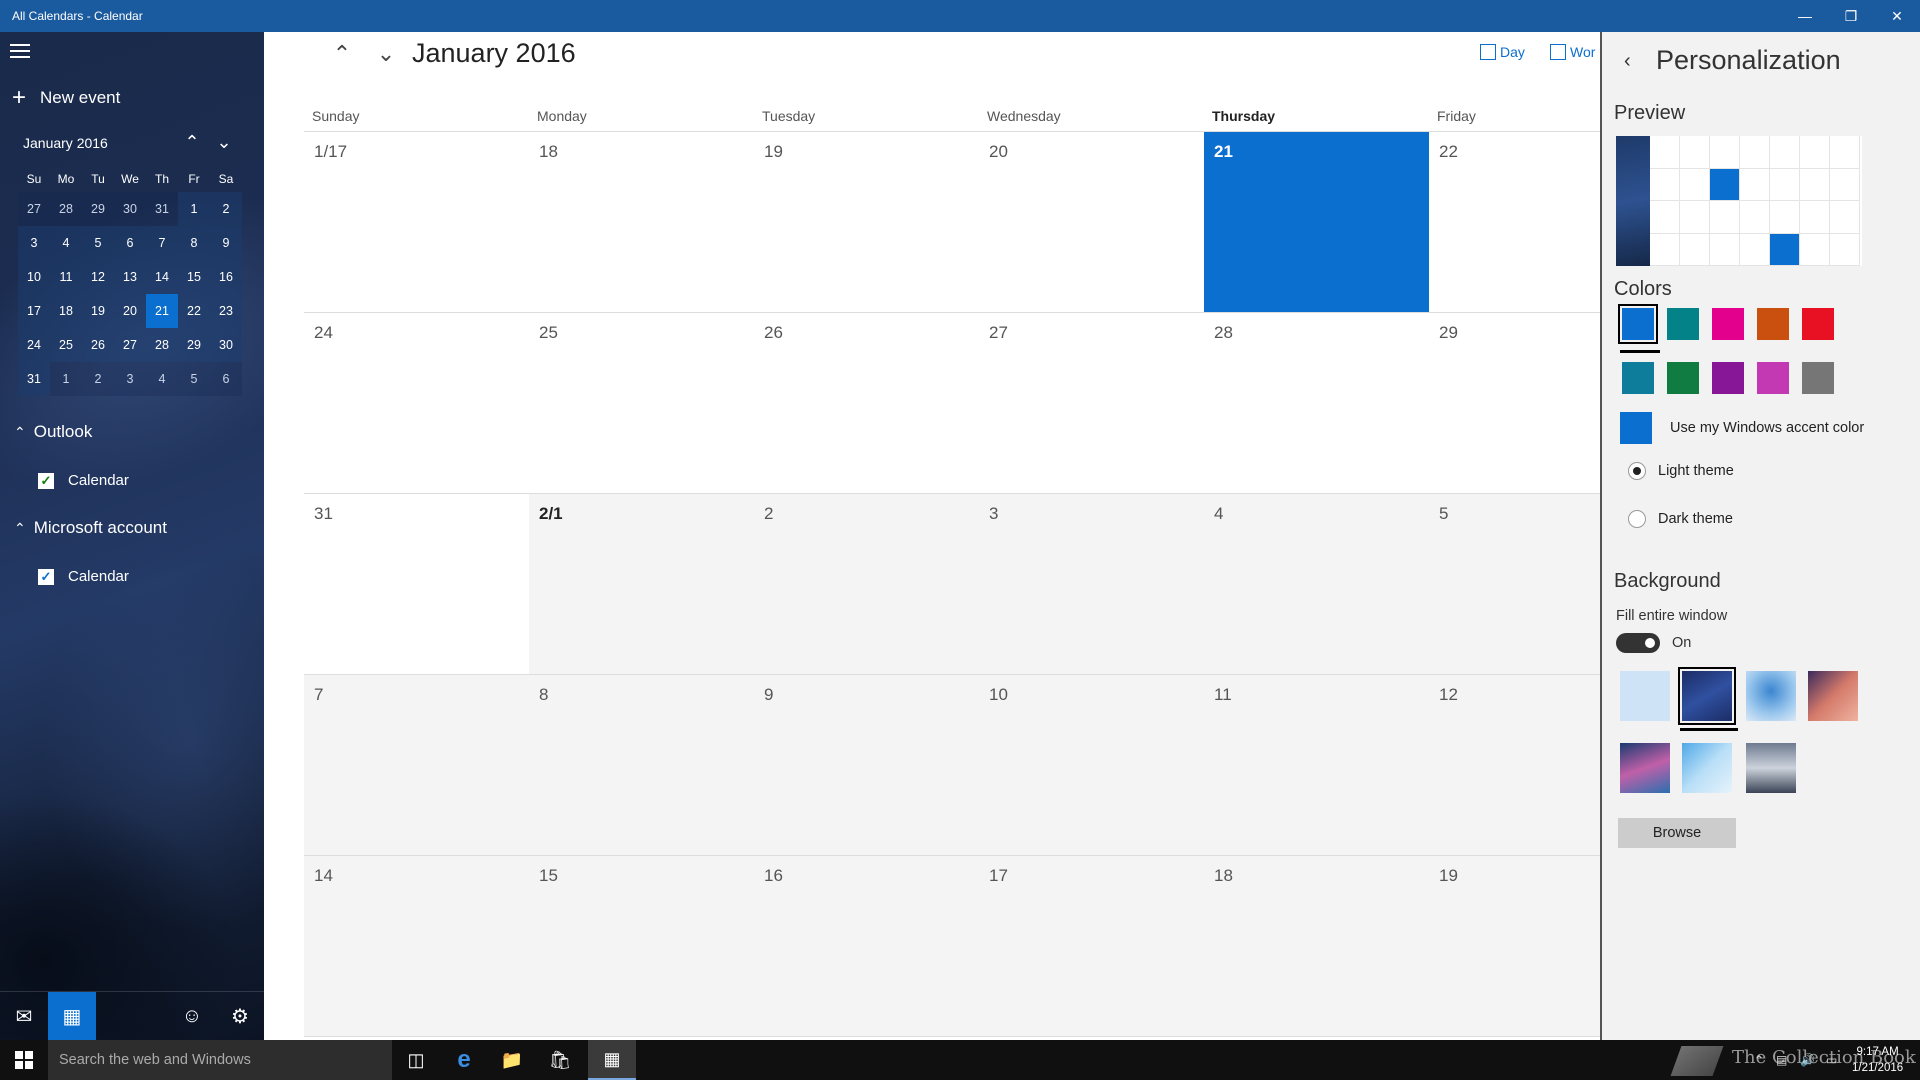  What do you see at coordinates (1805, 16) in the screenshot?
I see `minimize-button: —` at bounding box center [1805, 16].